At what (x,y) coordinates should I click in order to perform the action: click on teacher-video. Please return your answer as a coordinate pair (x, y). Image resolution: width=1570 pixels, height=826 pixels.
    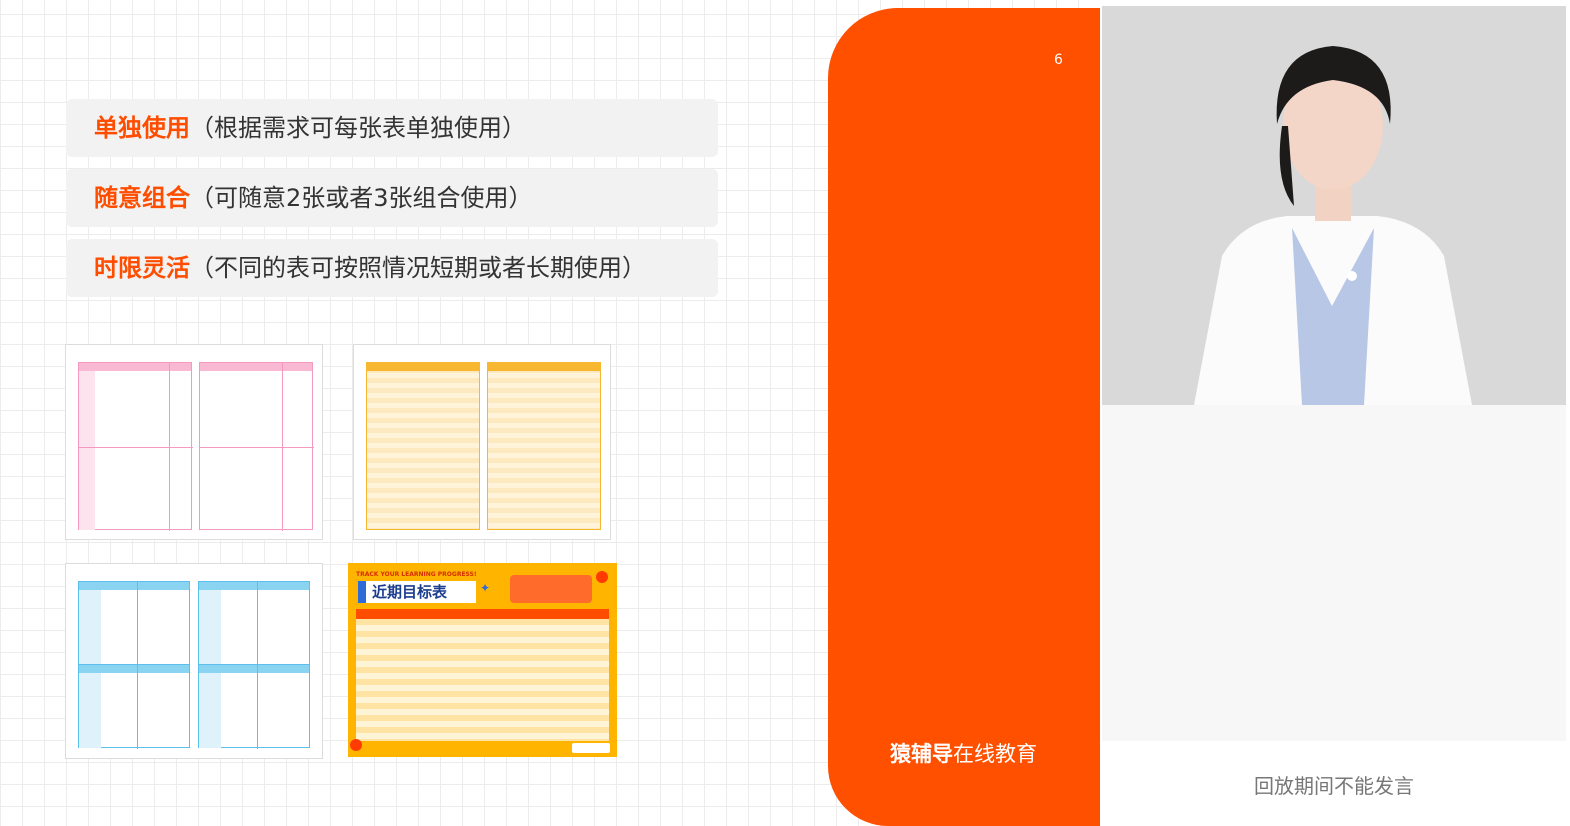
    Looking at the image, I should click on (1334, 205).